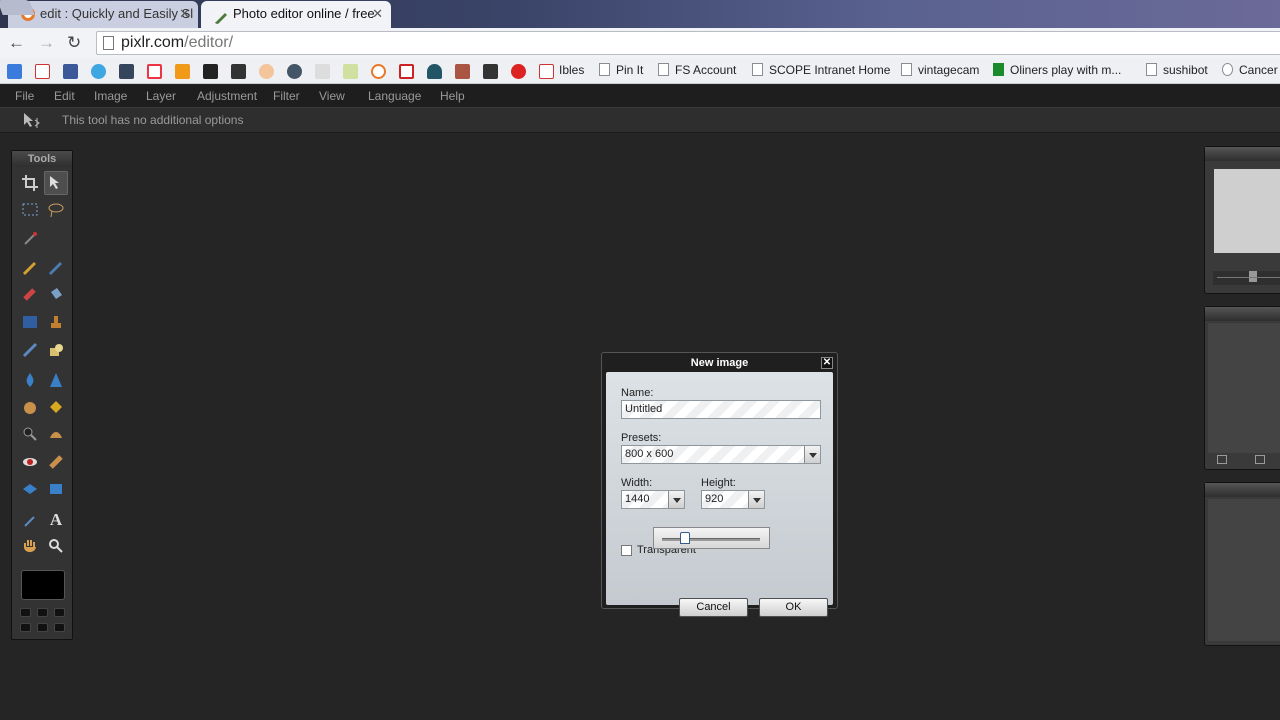  What do you see at coordinates (1250, 70) in the screenshot?
I see `bookmark-cancer: Cancer` at bounding box center [1250, 70].